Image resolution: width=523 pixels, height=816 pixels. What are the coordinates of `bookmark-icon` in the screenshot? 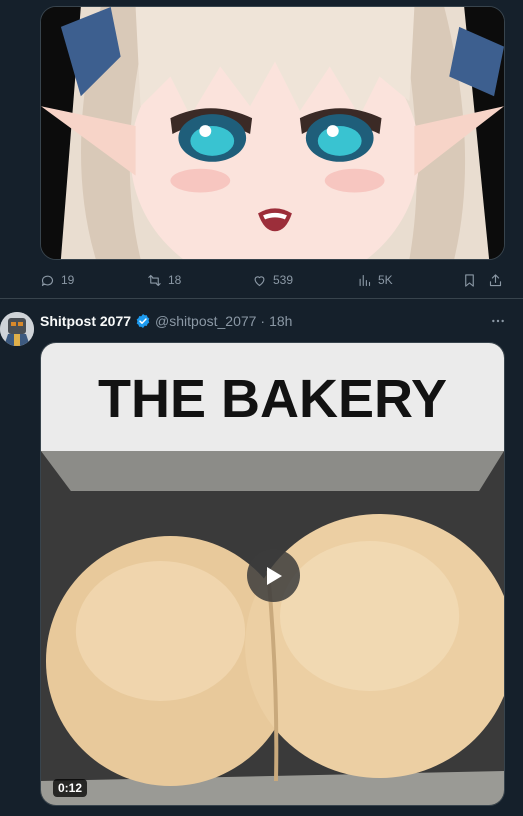 It's located at (469, 280).